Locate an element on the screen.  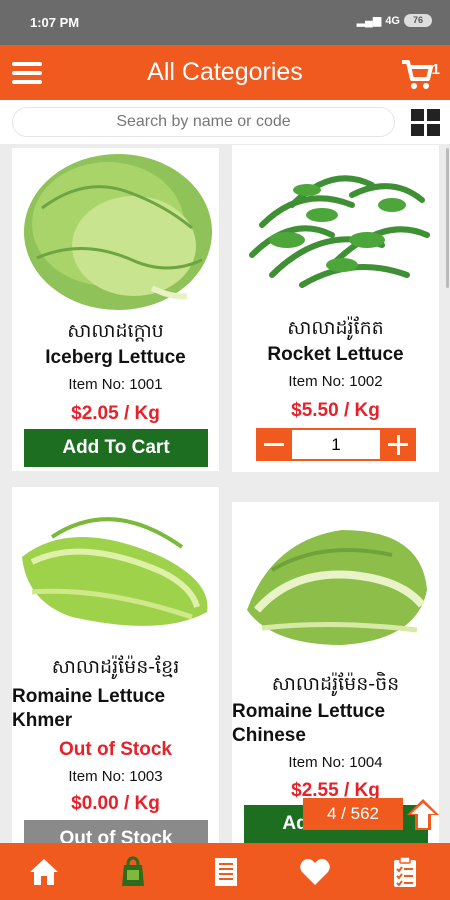
scroll-to-top-button is located at coordinates (423, 814).